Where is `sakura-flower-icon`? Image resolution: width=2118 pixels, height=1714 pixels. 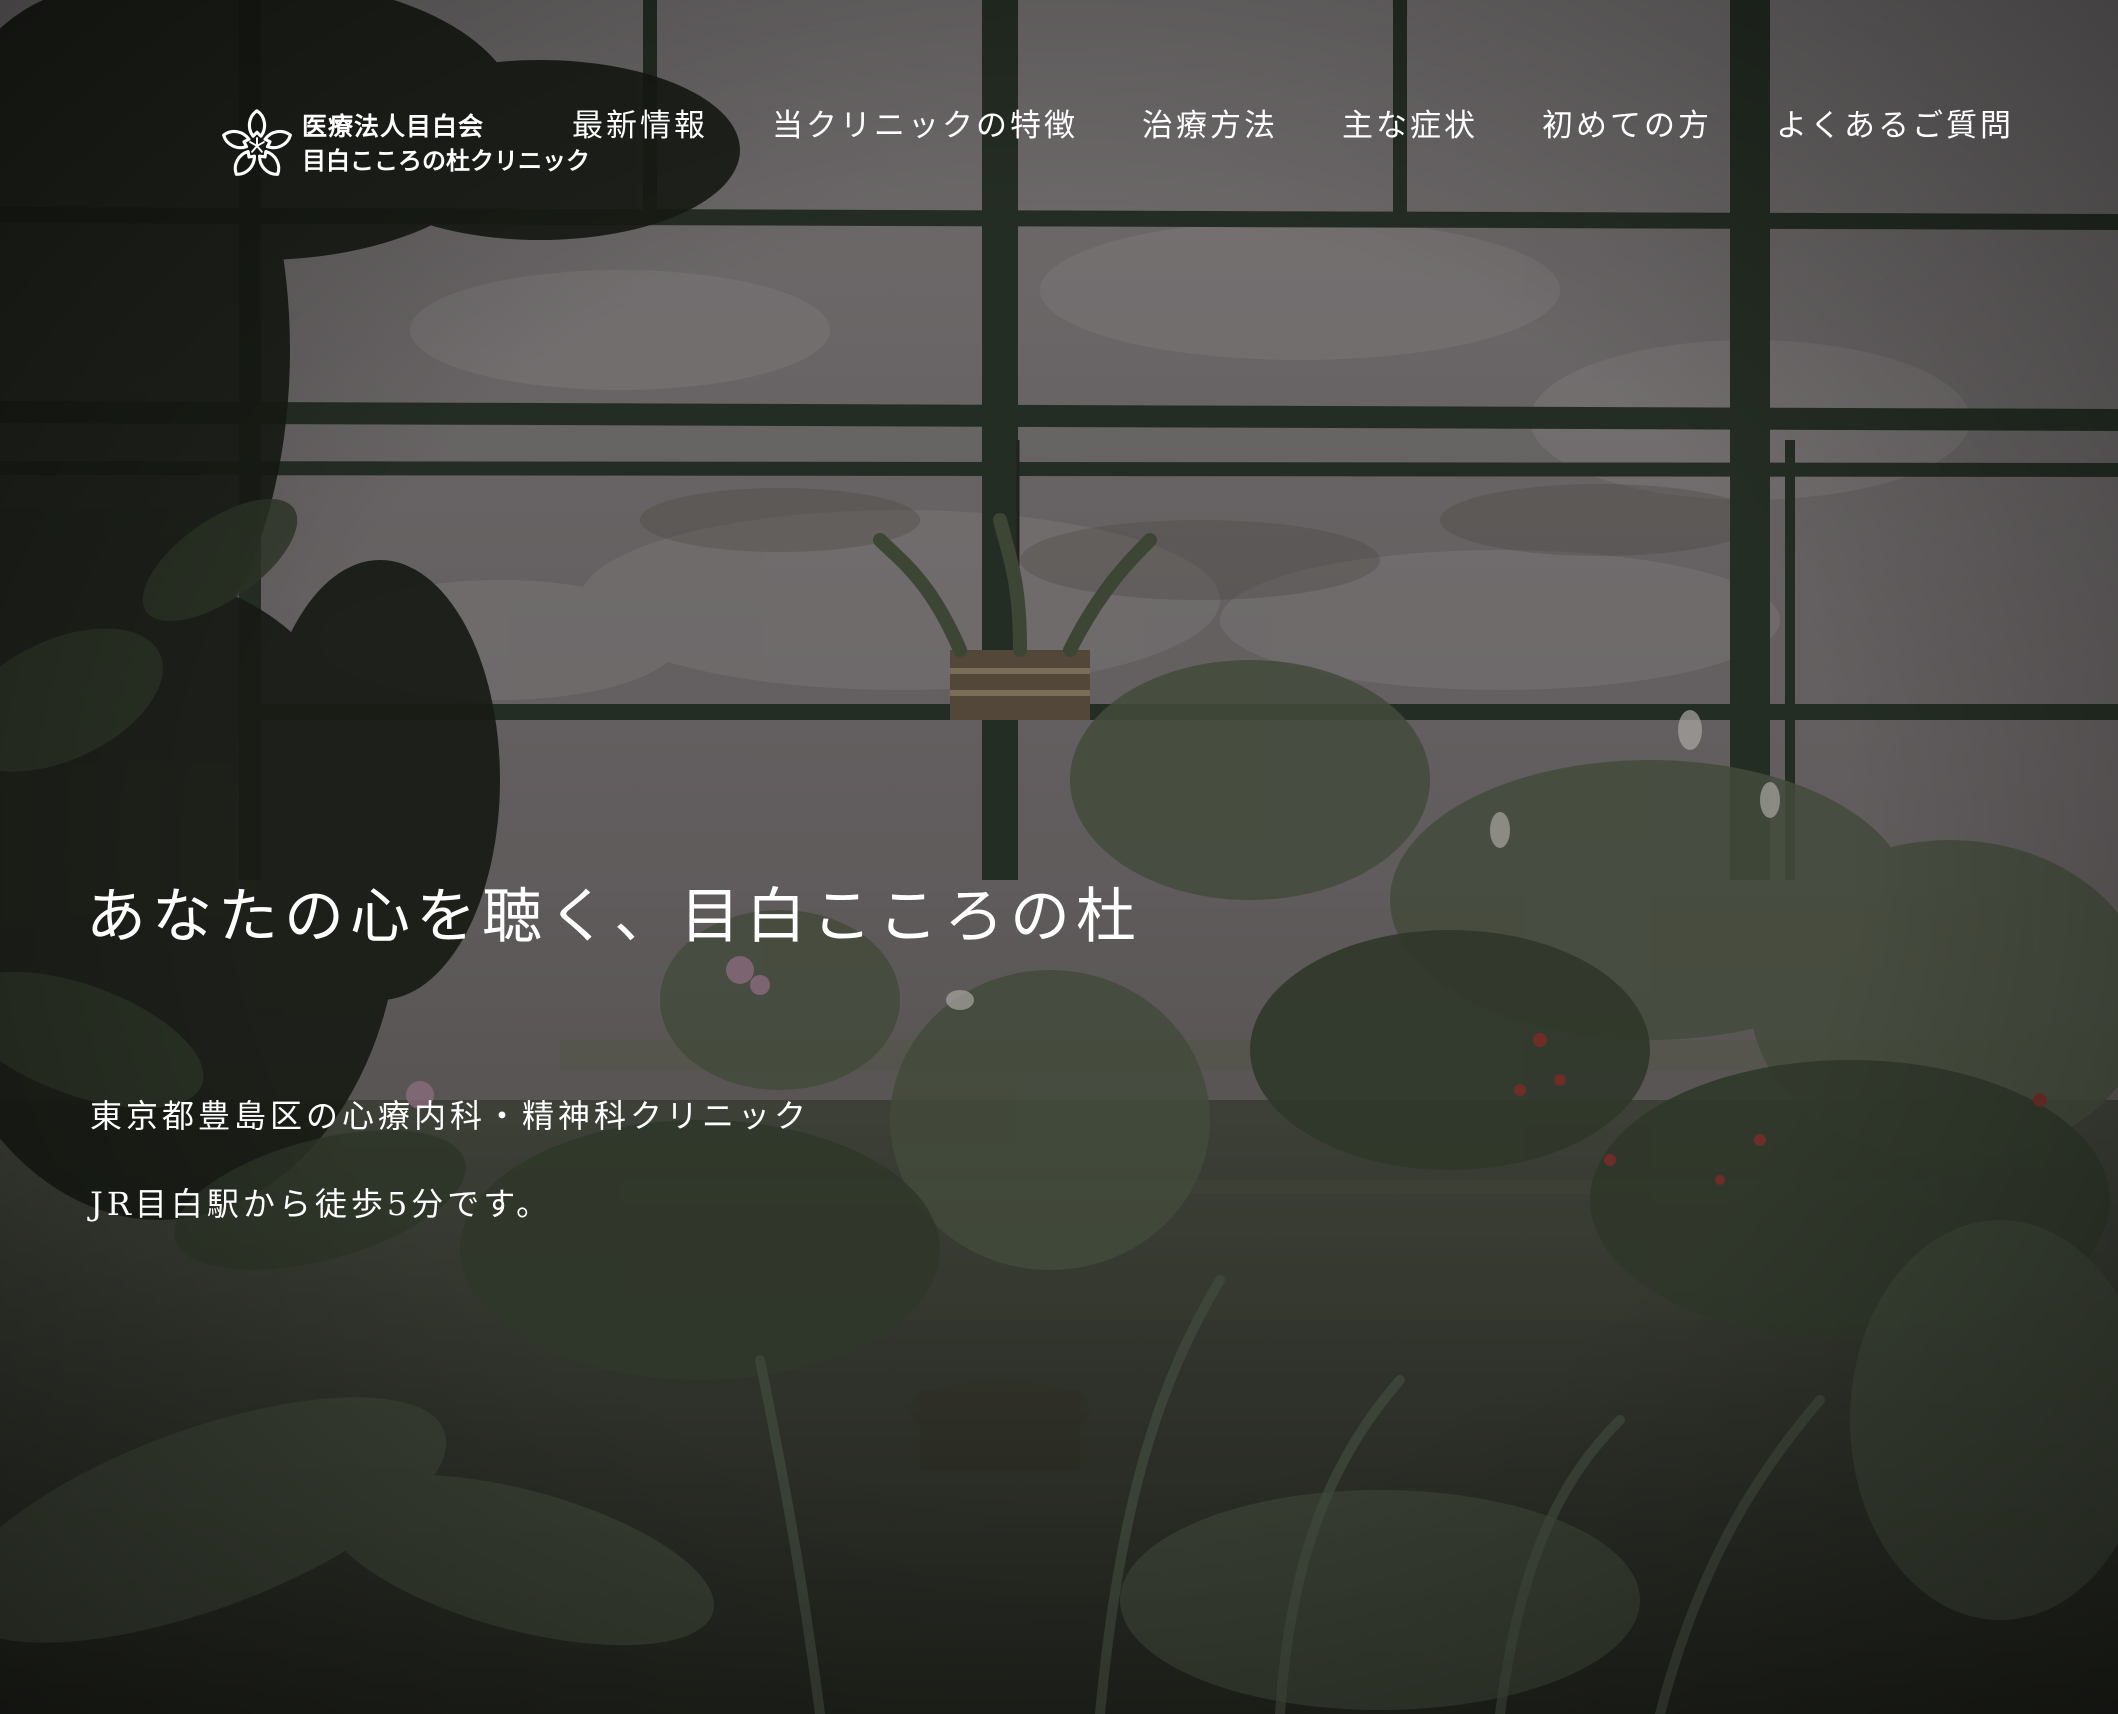 sakura-flower-icon is located at coordinates (257, 142).